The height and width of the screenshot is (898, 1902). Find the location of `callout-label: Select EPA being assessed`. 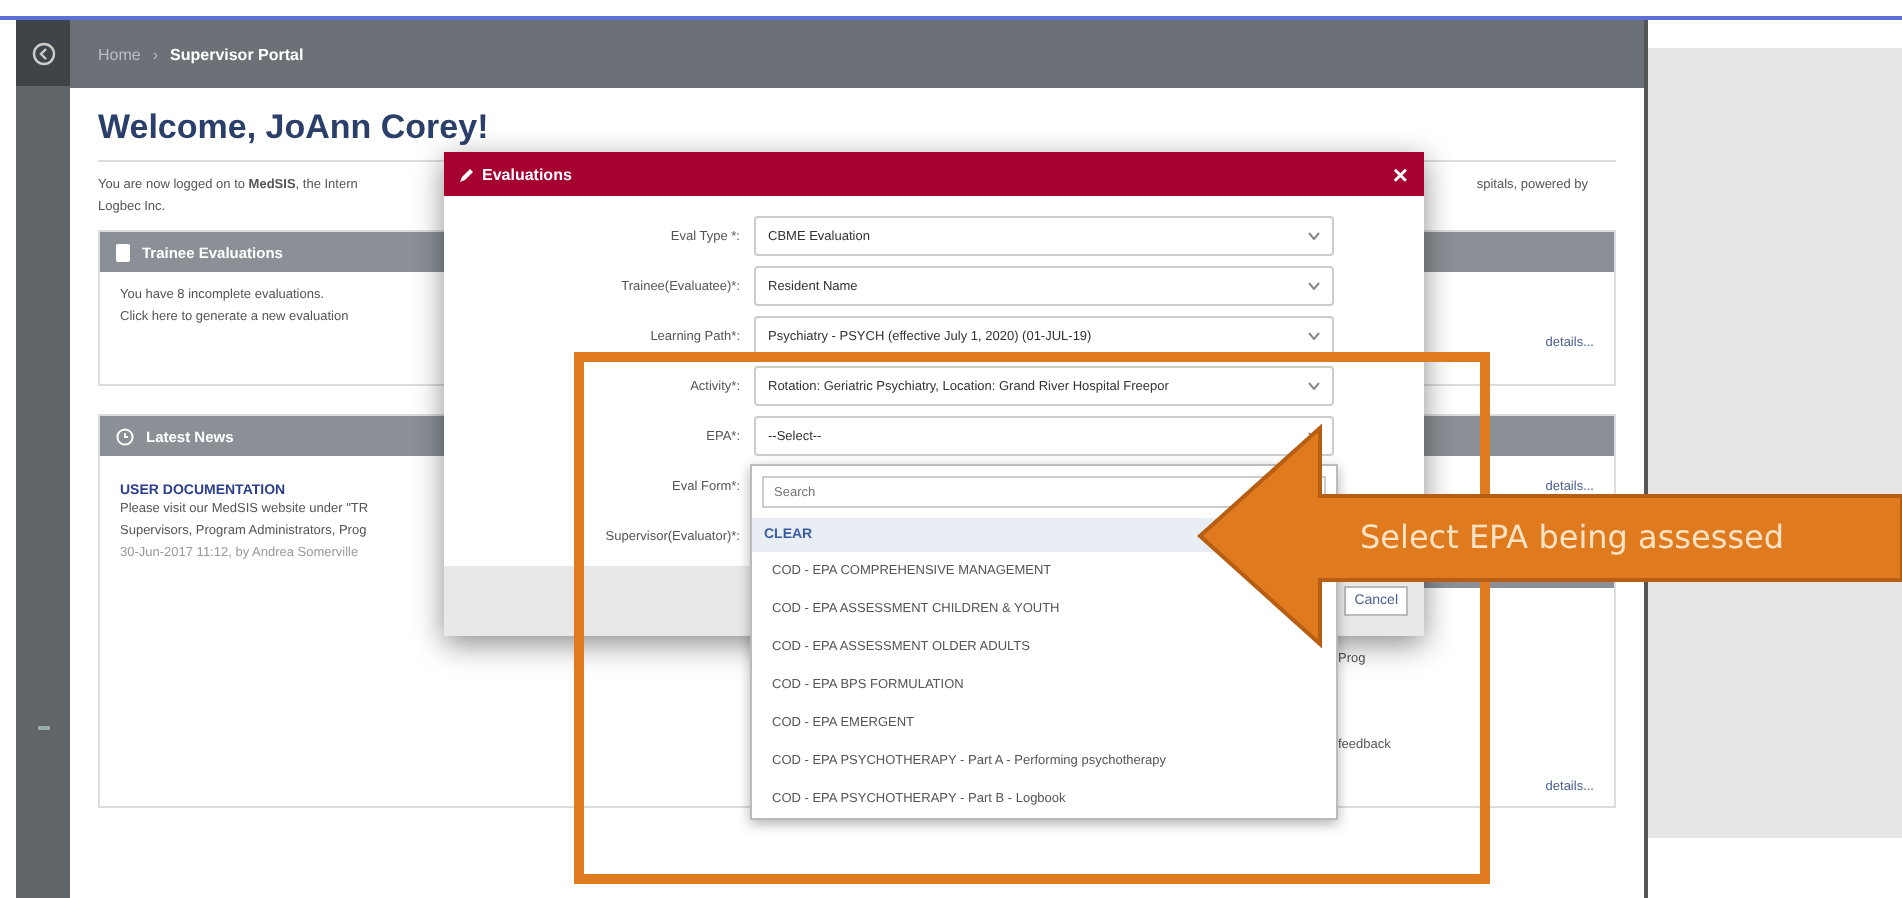

callout-label: Select EPA being assessed is located at coordinates (1572, 537).